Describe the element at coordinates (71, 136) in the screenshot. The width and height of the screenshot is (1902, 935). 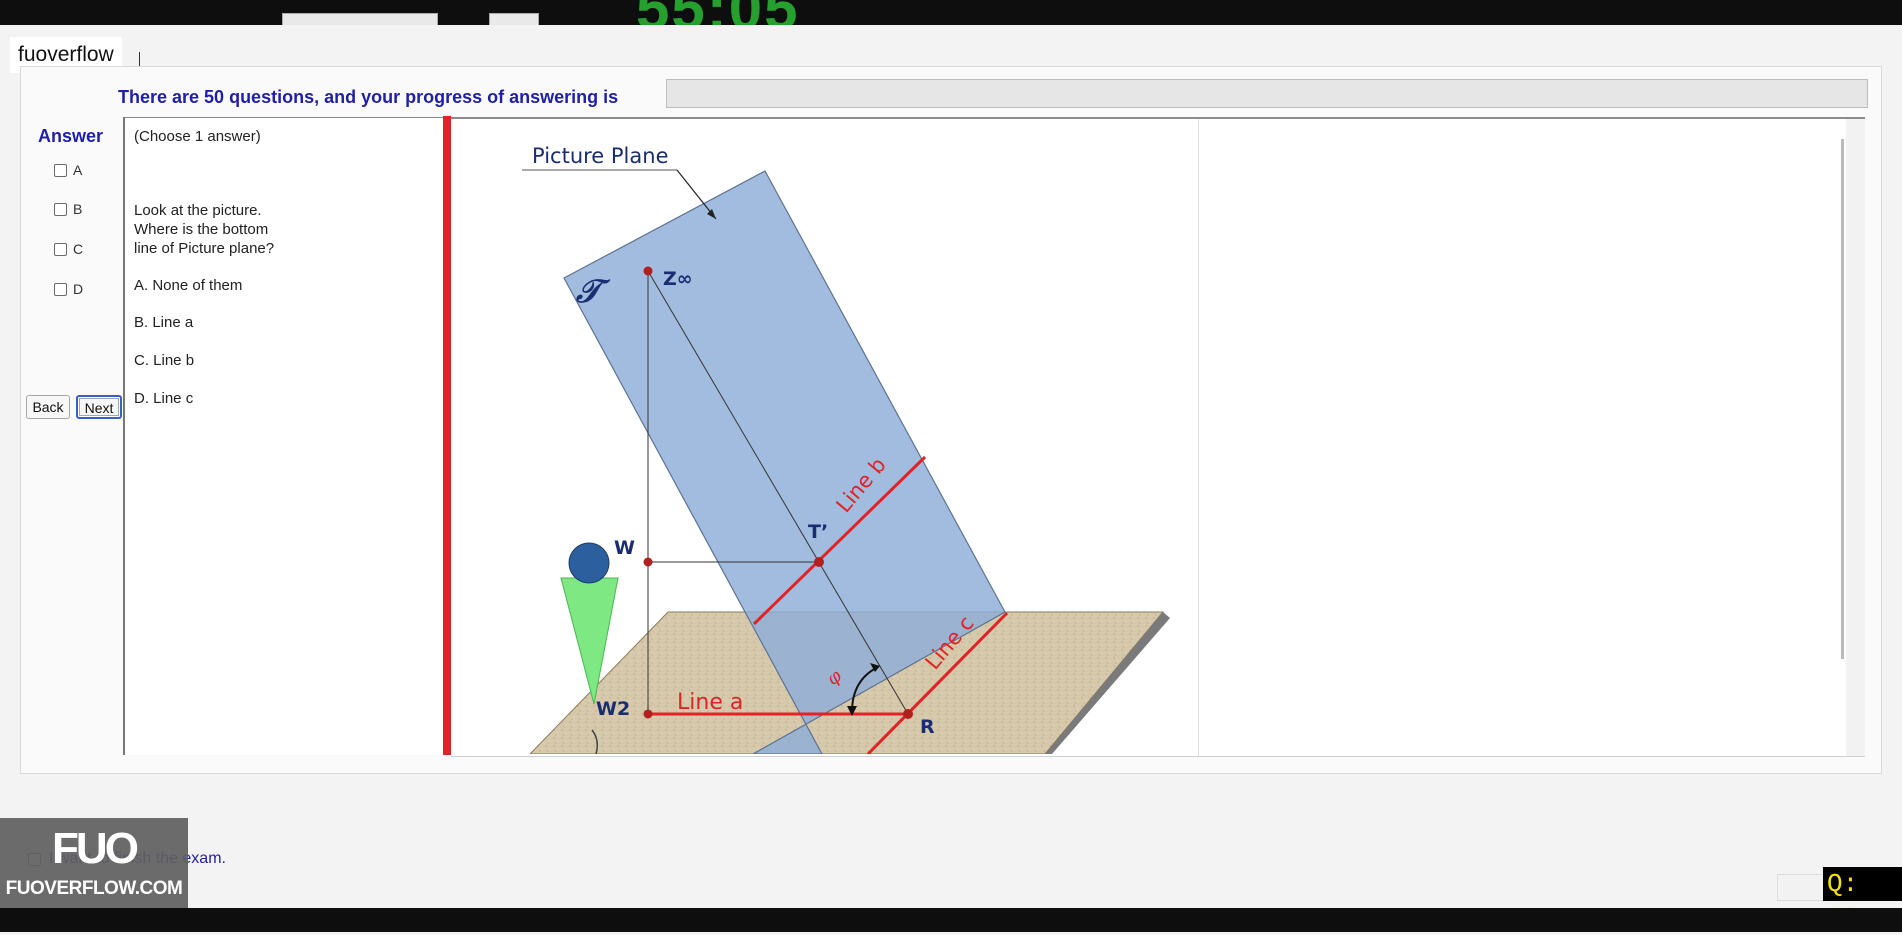
I see `answer-title: Answer` at that location.